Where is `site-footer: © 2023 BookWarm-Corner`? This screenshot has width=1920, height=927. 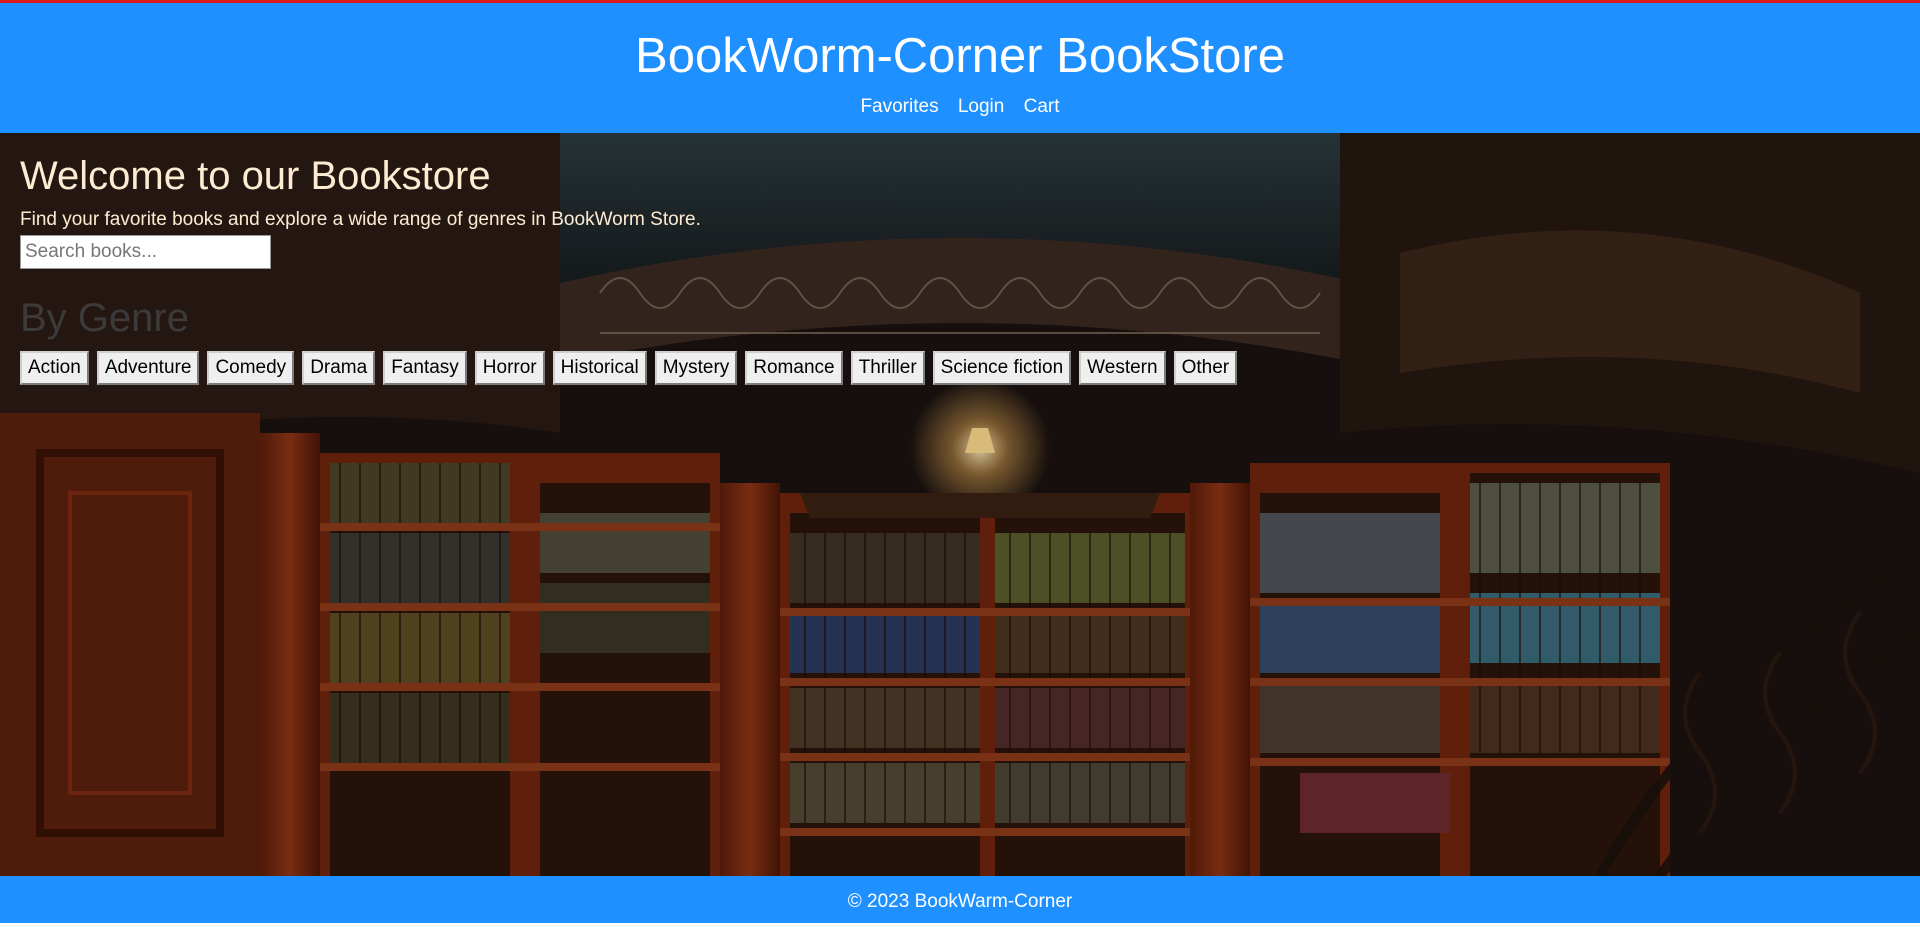 site-footer: © 2023 BookWarm-Corner is located at coordinates (960, 901).